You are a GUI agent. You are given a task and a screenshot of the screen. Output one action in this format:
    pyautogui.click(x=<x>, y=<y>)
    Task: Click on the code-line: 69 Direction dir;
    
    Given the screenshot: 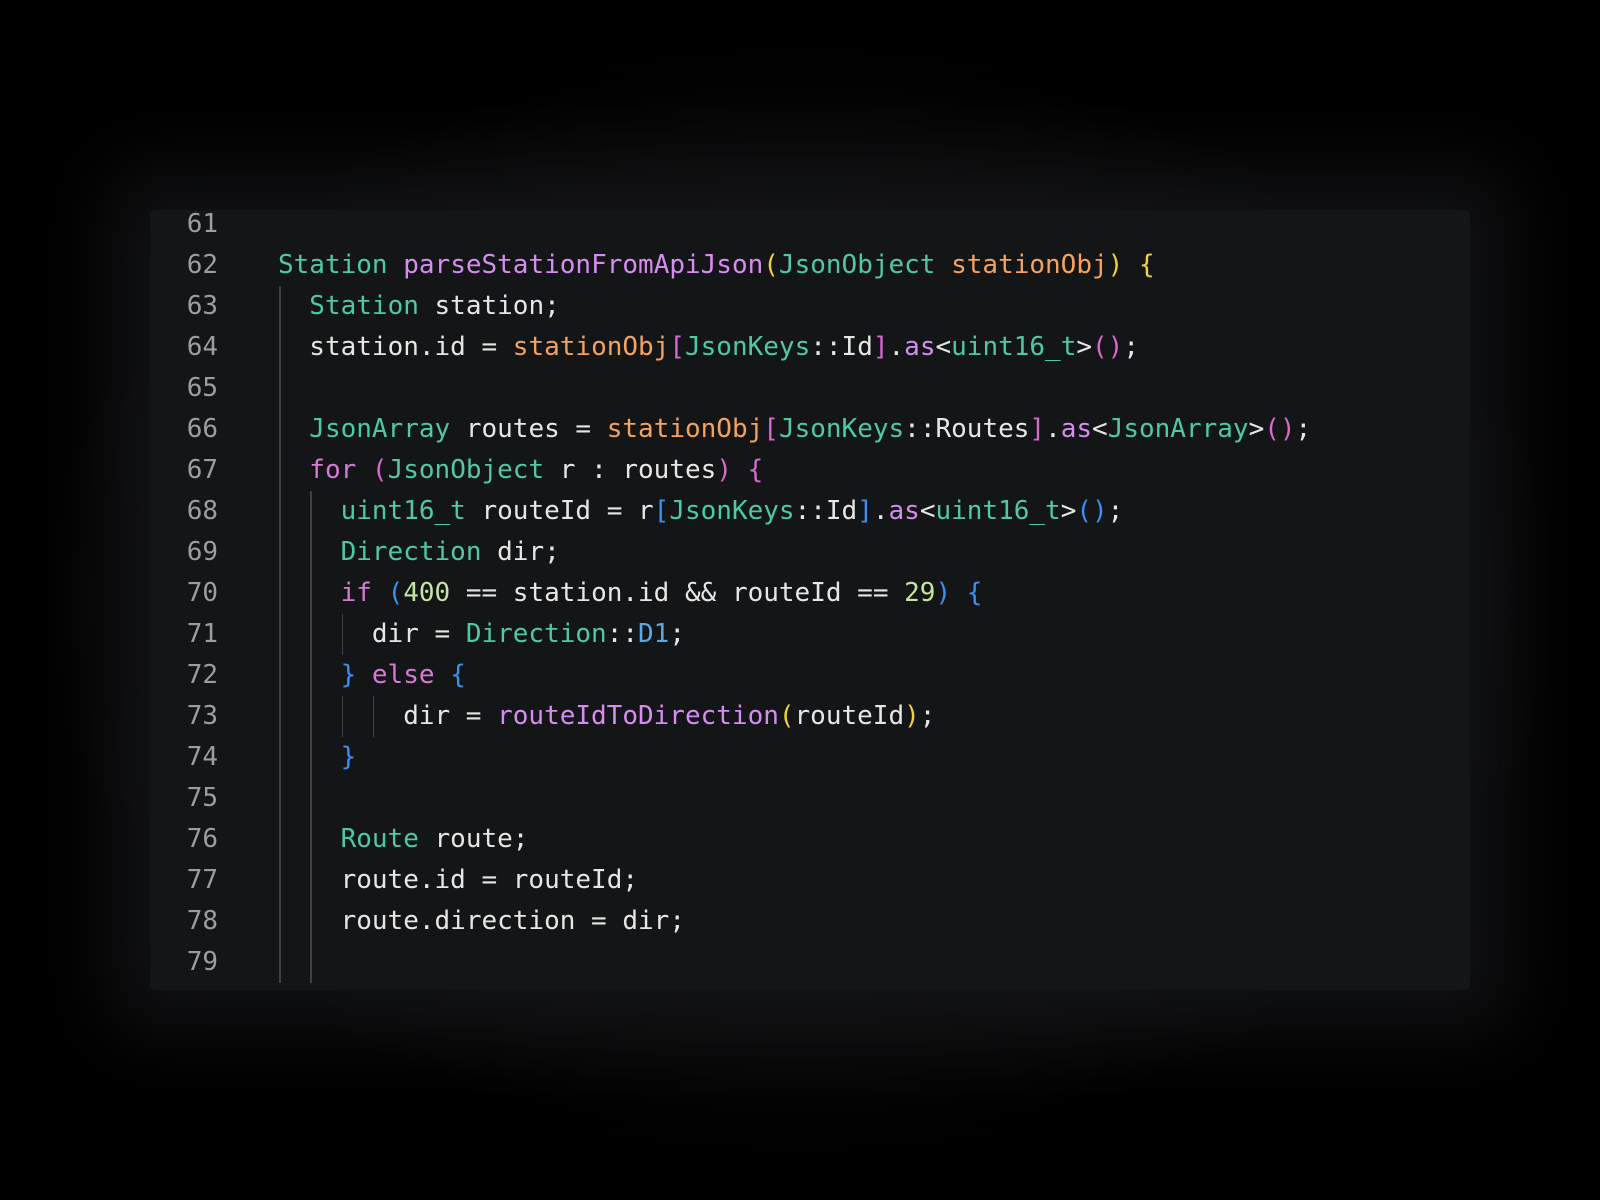 What is the action you would take?
    pyautogui.click(x=810, y=552)
    